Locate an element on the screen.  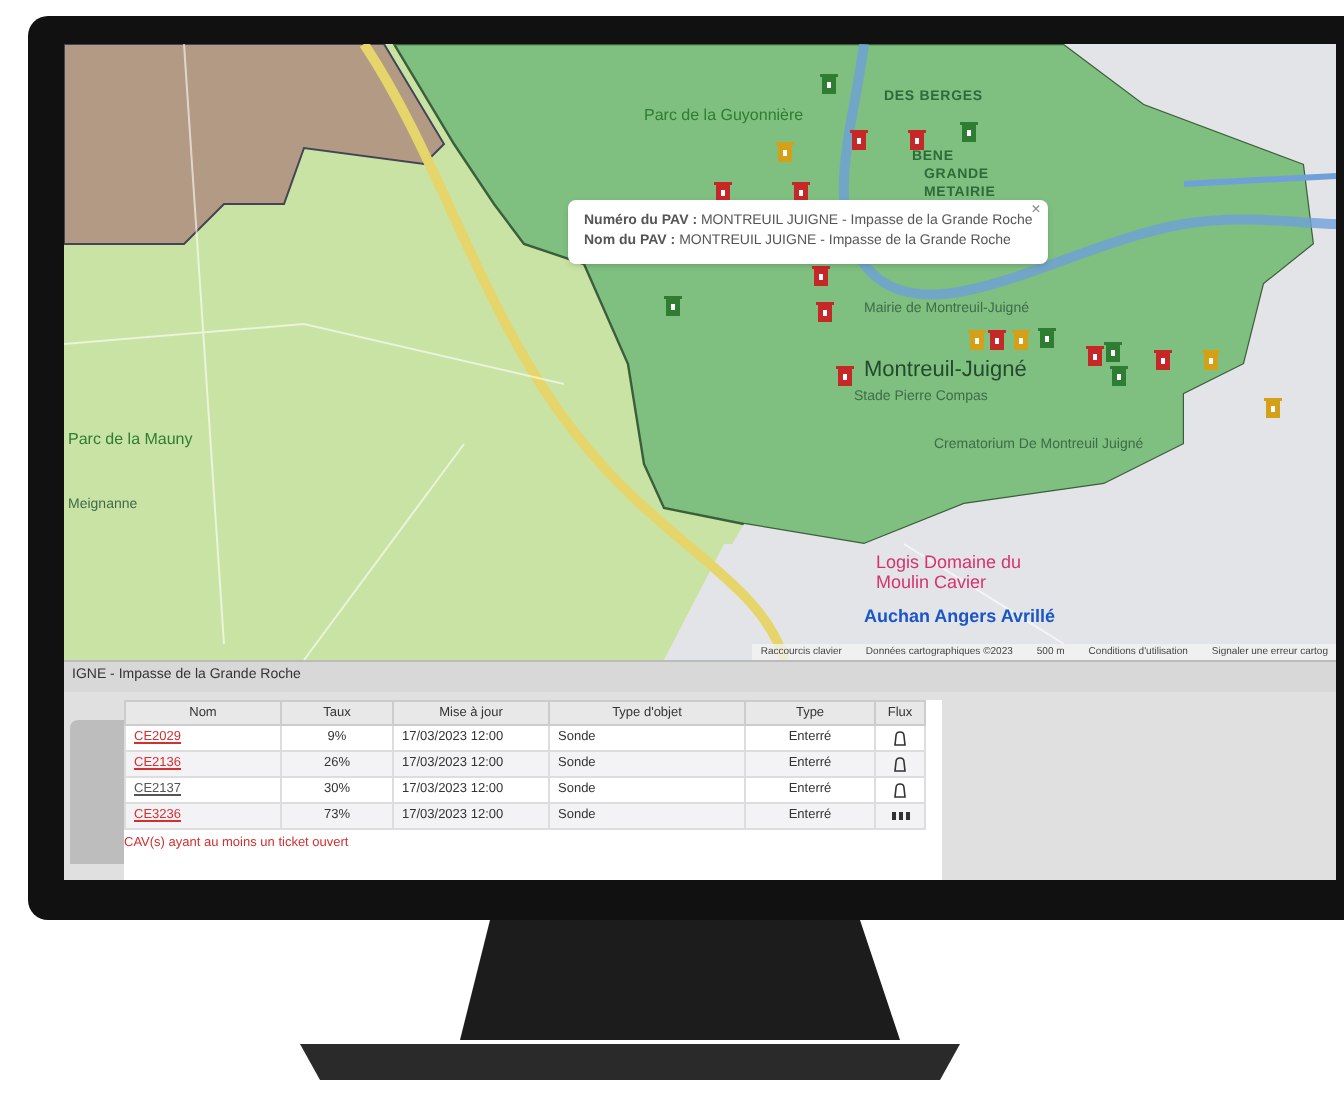
map-label: Logis Domaine du Moulin Cavier is located at coordinates (950, 572).